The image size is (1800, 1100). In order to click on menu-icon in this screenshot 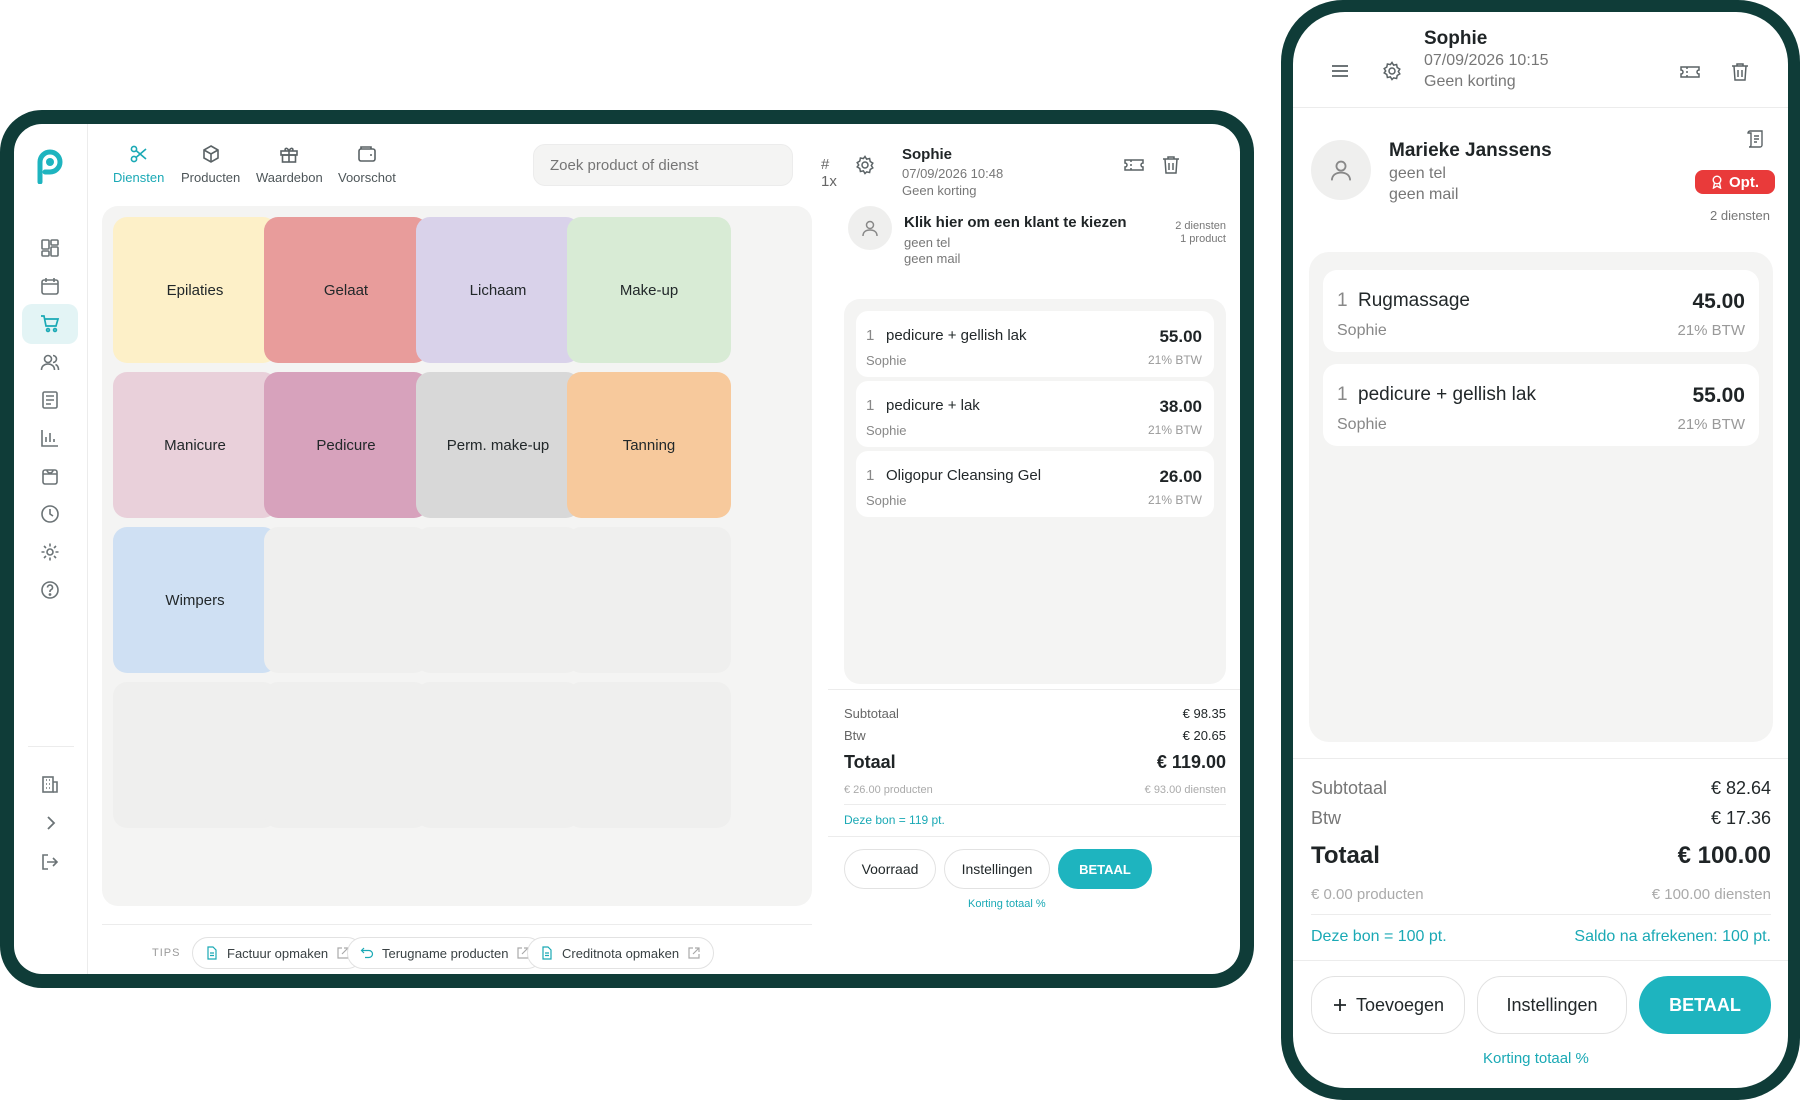, I will do `click(1340, 71)`.